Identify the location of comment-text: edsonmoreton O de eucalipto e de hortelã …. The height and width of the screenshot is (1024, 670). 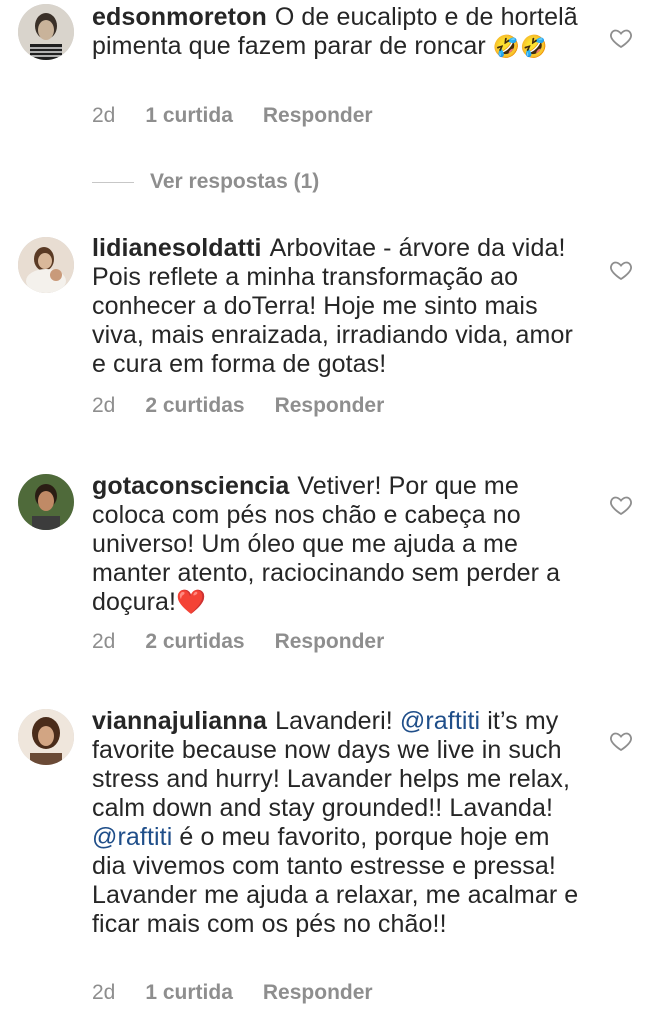
(337, 32).